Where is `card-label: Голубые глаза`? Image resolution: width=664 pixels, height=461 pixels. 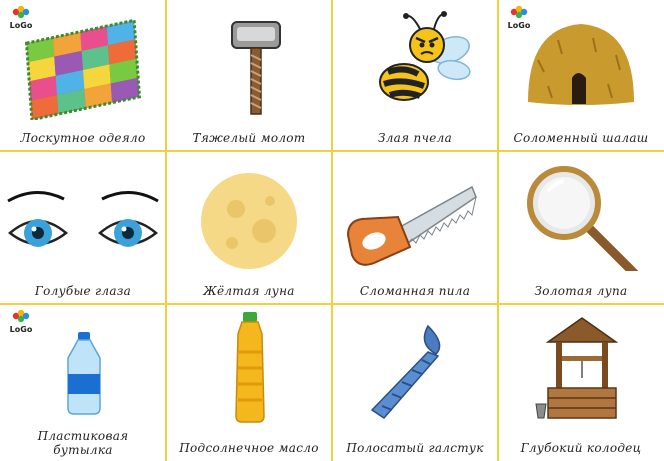 card-label: Голубые глаза is located at coordinates (83, 291).